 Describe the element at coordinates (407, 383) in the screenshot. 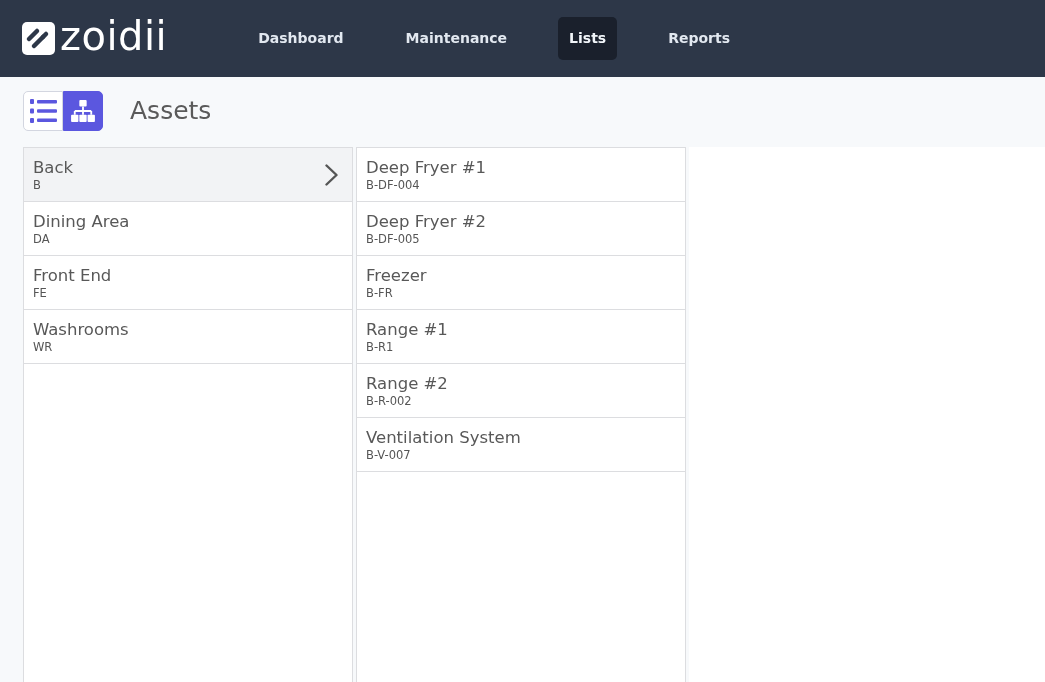

I see `asset-name: Range #2` at that location.